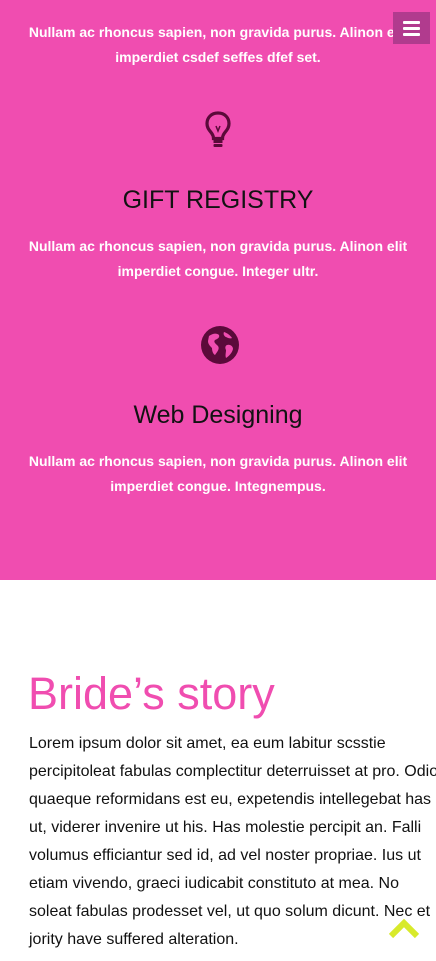  I want to click on chevron-up-icon, so click(404, 928).